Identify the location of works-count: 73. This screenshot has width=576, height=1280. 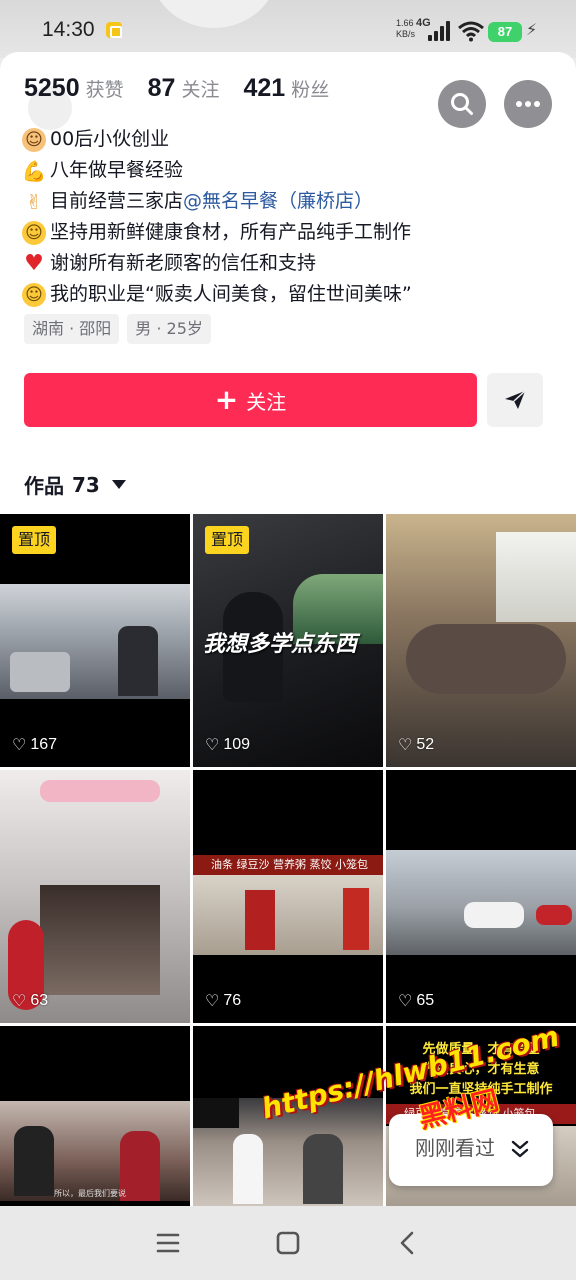
(86, 484).